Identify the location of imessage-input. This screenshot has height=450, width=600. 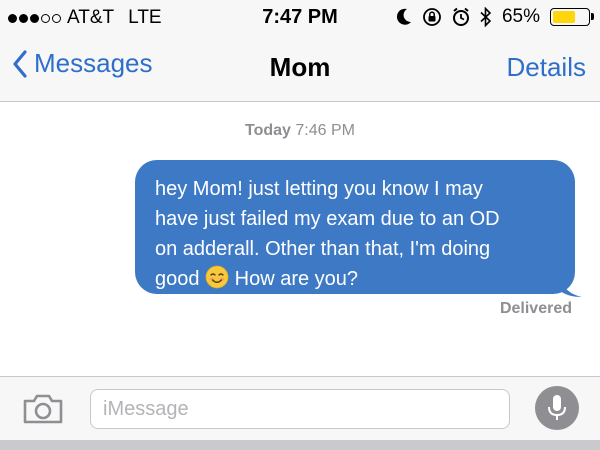
(300, 409).